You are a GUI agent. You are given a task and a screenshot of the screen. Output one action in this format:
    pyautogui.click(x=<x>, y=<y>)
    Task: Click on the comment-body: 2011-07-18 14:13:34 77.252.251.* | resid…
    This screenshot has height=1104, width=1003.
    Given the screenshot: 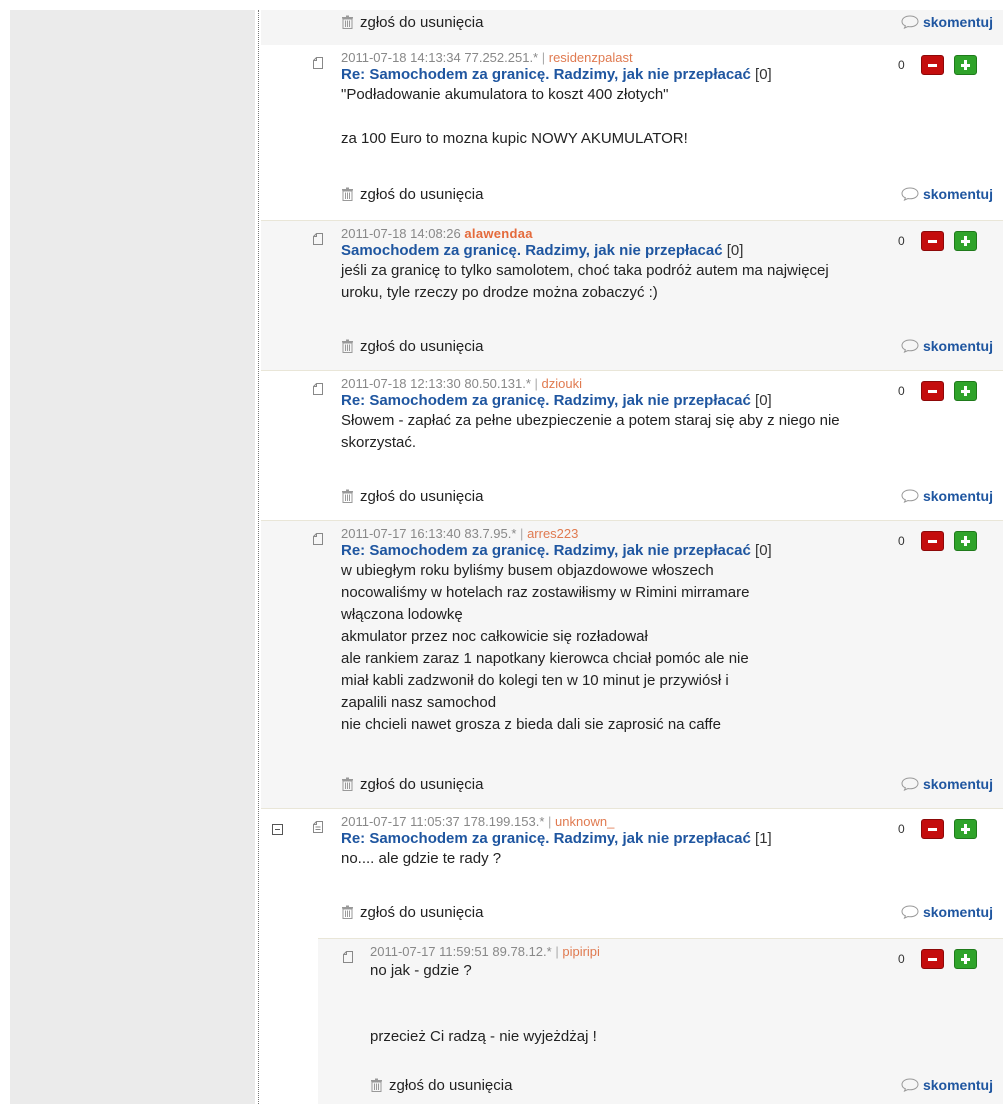 What is the action you would take?
    pyautogui.click(x=607, y=100)
    